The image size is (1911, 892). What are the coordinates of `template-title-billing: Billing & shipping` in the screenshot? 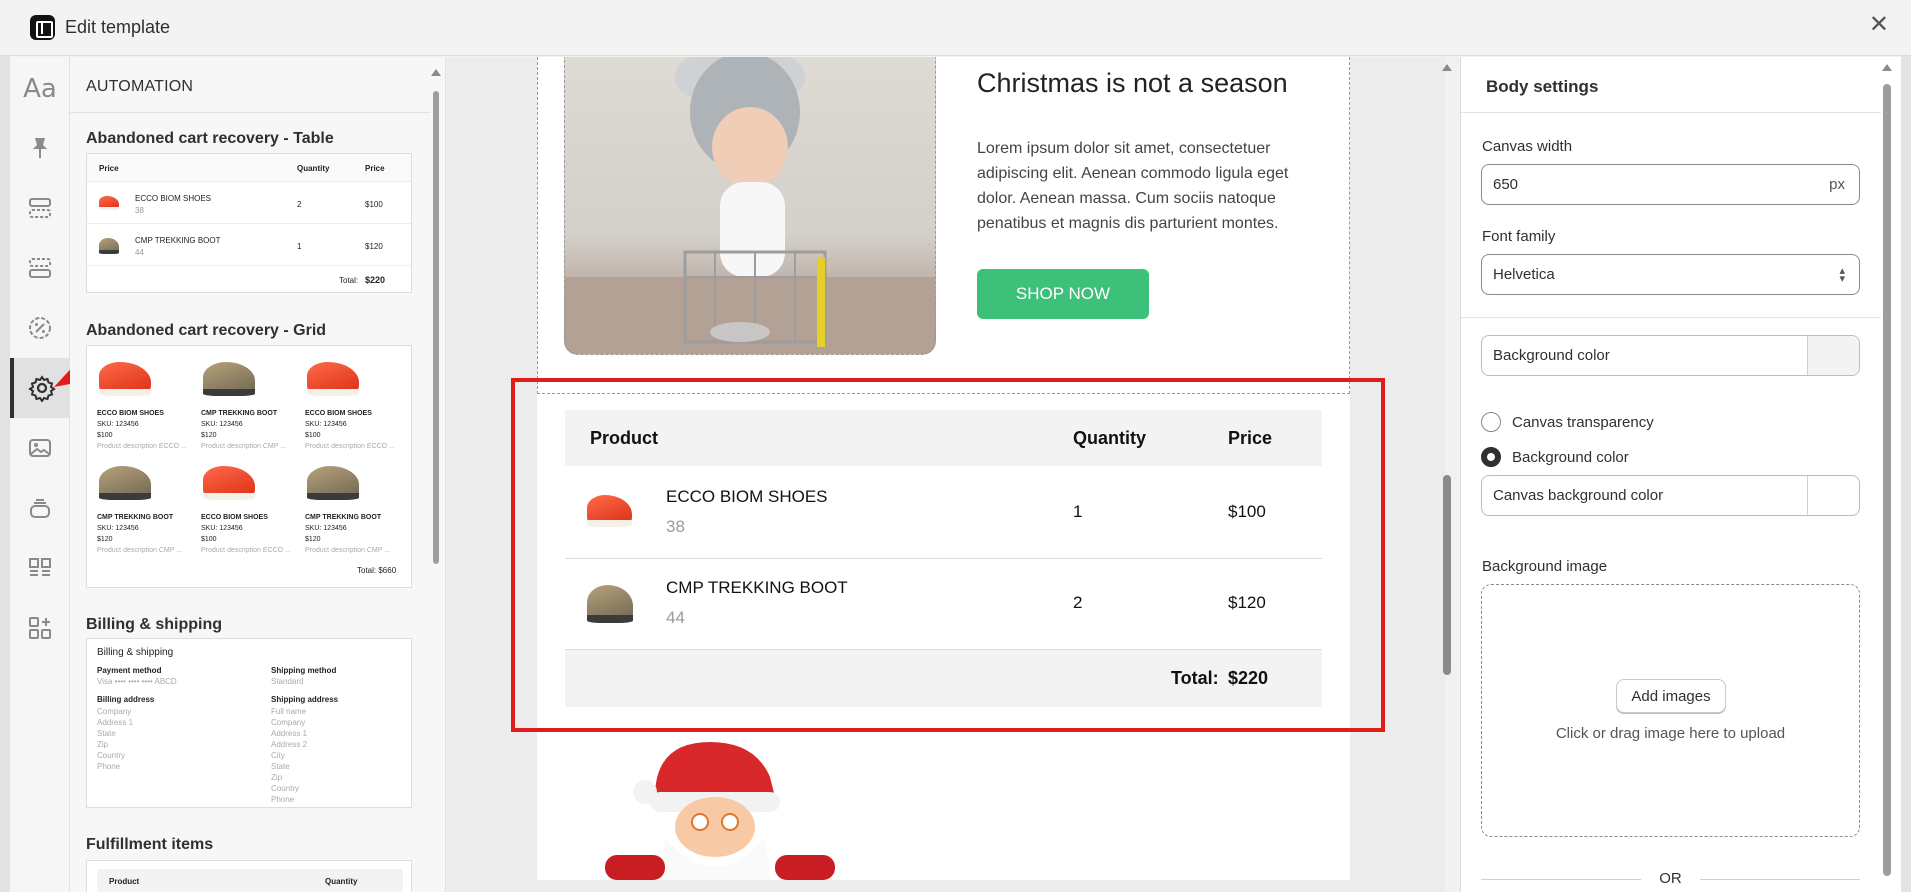 It's located at (154, 624).